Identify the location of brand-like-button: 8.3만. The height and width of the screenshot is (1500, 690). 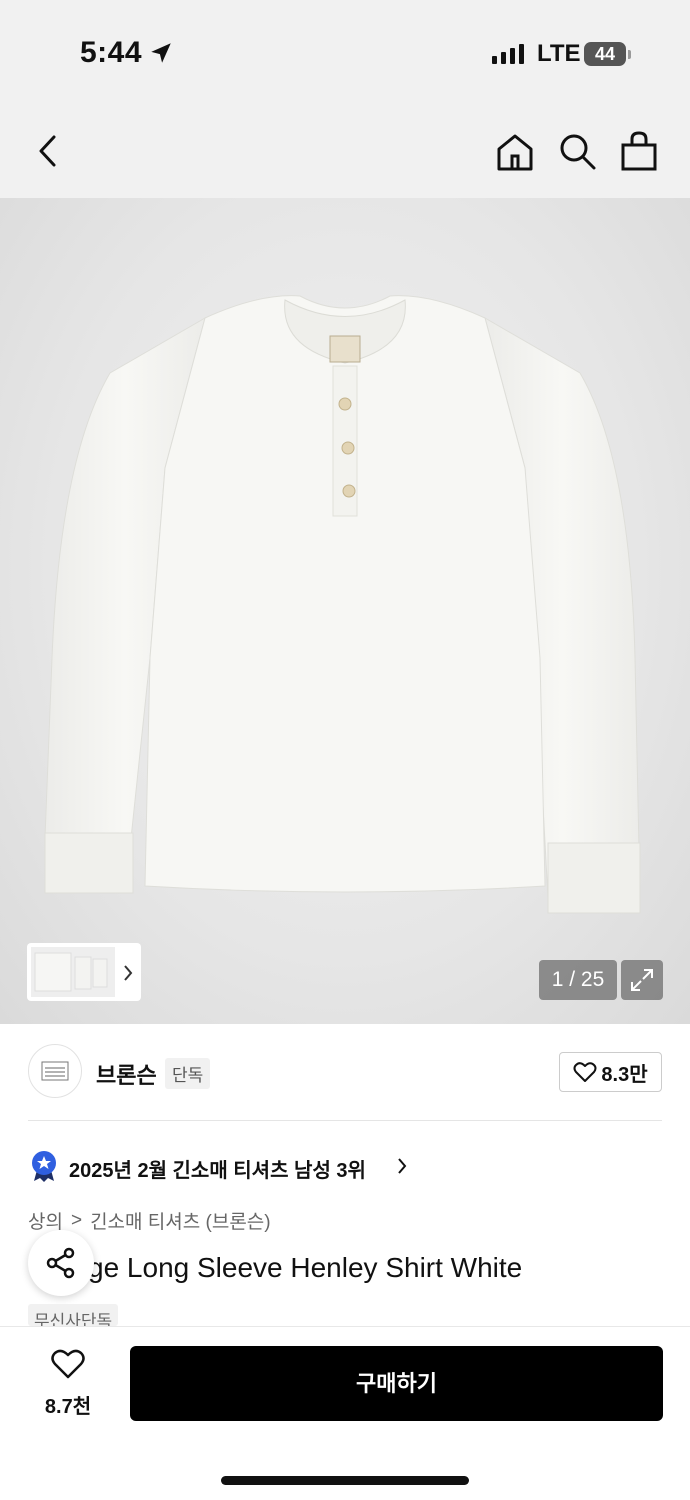
(610, 1072).